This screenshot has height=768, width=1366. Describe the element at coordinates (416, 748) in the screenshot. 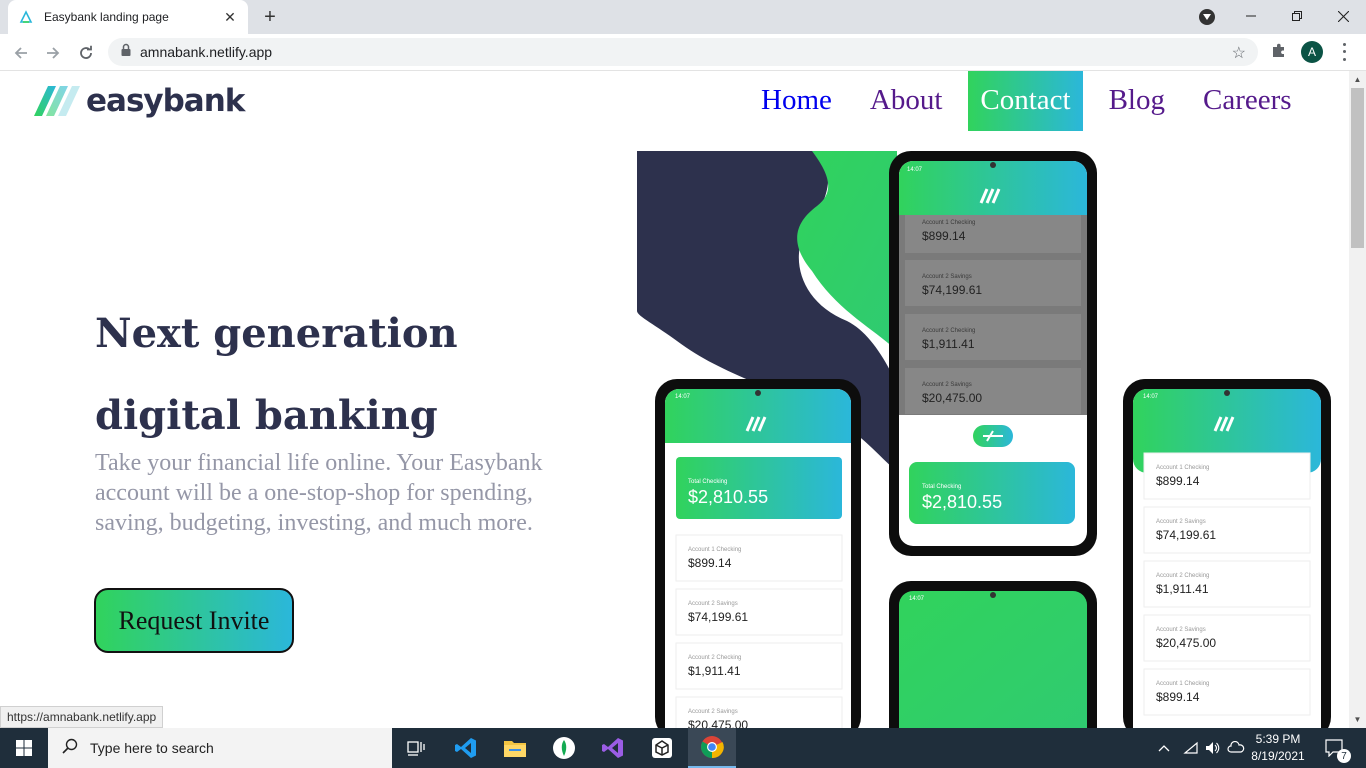

I see `task-view-icon` at that location.